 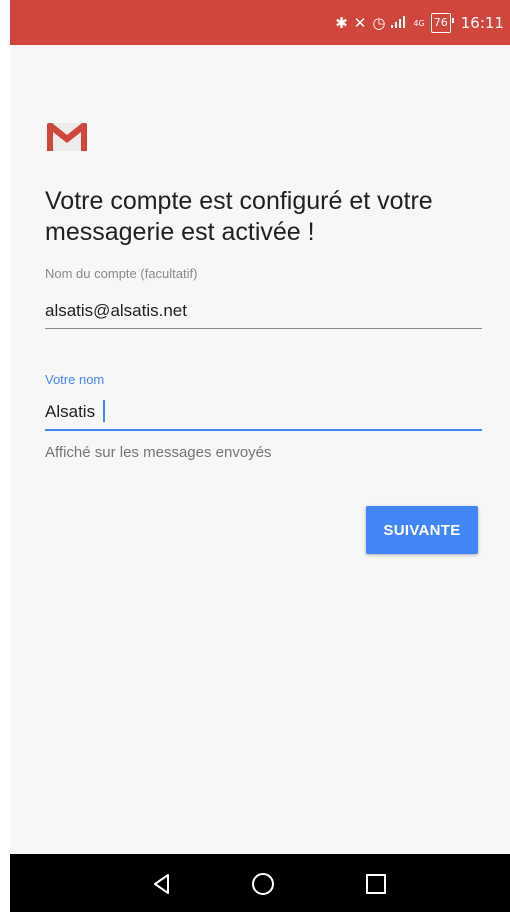 What do you see at coordinates (399, 23) in the screenshot?
I see `signal-icon` at bounding box center [399, 23].